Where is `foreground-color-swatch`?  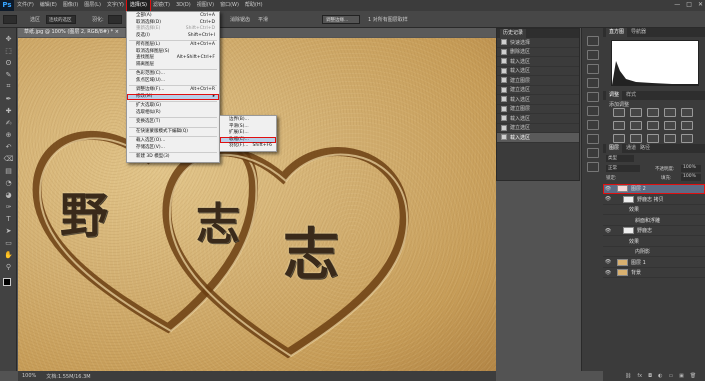
foreground-color-swatch is located at coordinates (7, 282).